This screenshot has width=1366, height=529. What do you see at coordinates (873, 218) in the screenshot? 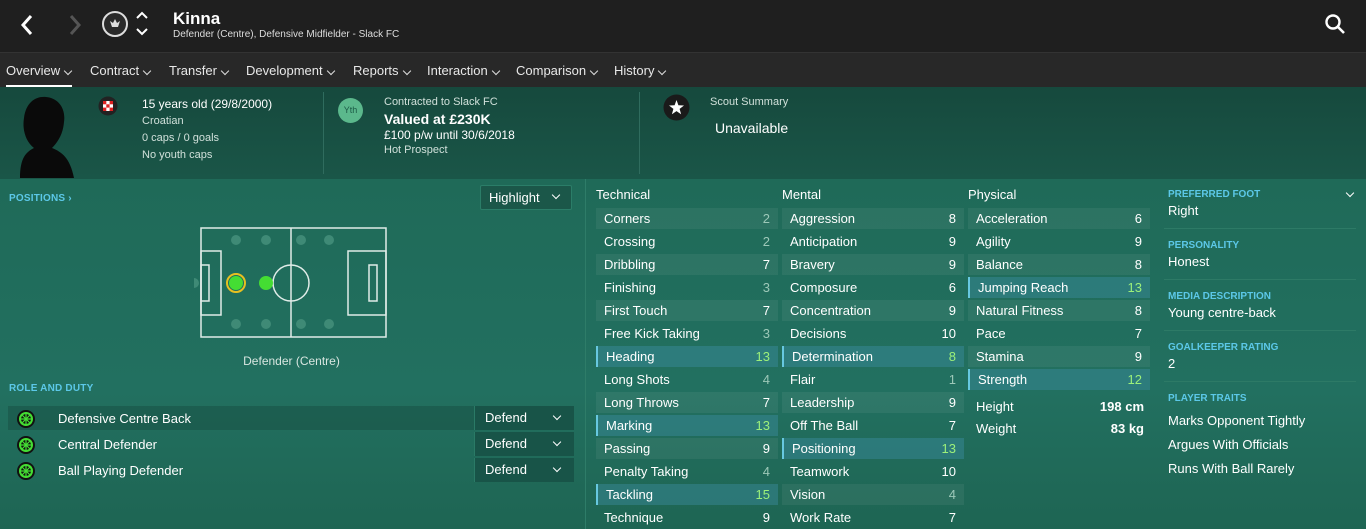
I see `attribute-row: Aggression 8` at bounding box center [873, 218].